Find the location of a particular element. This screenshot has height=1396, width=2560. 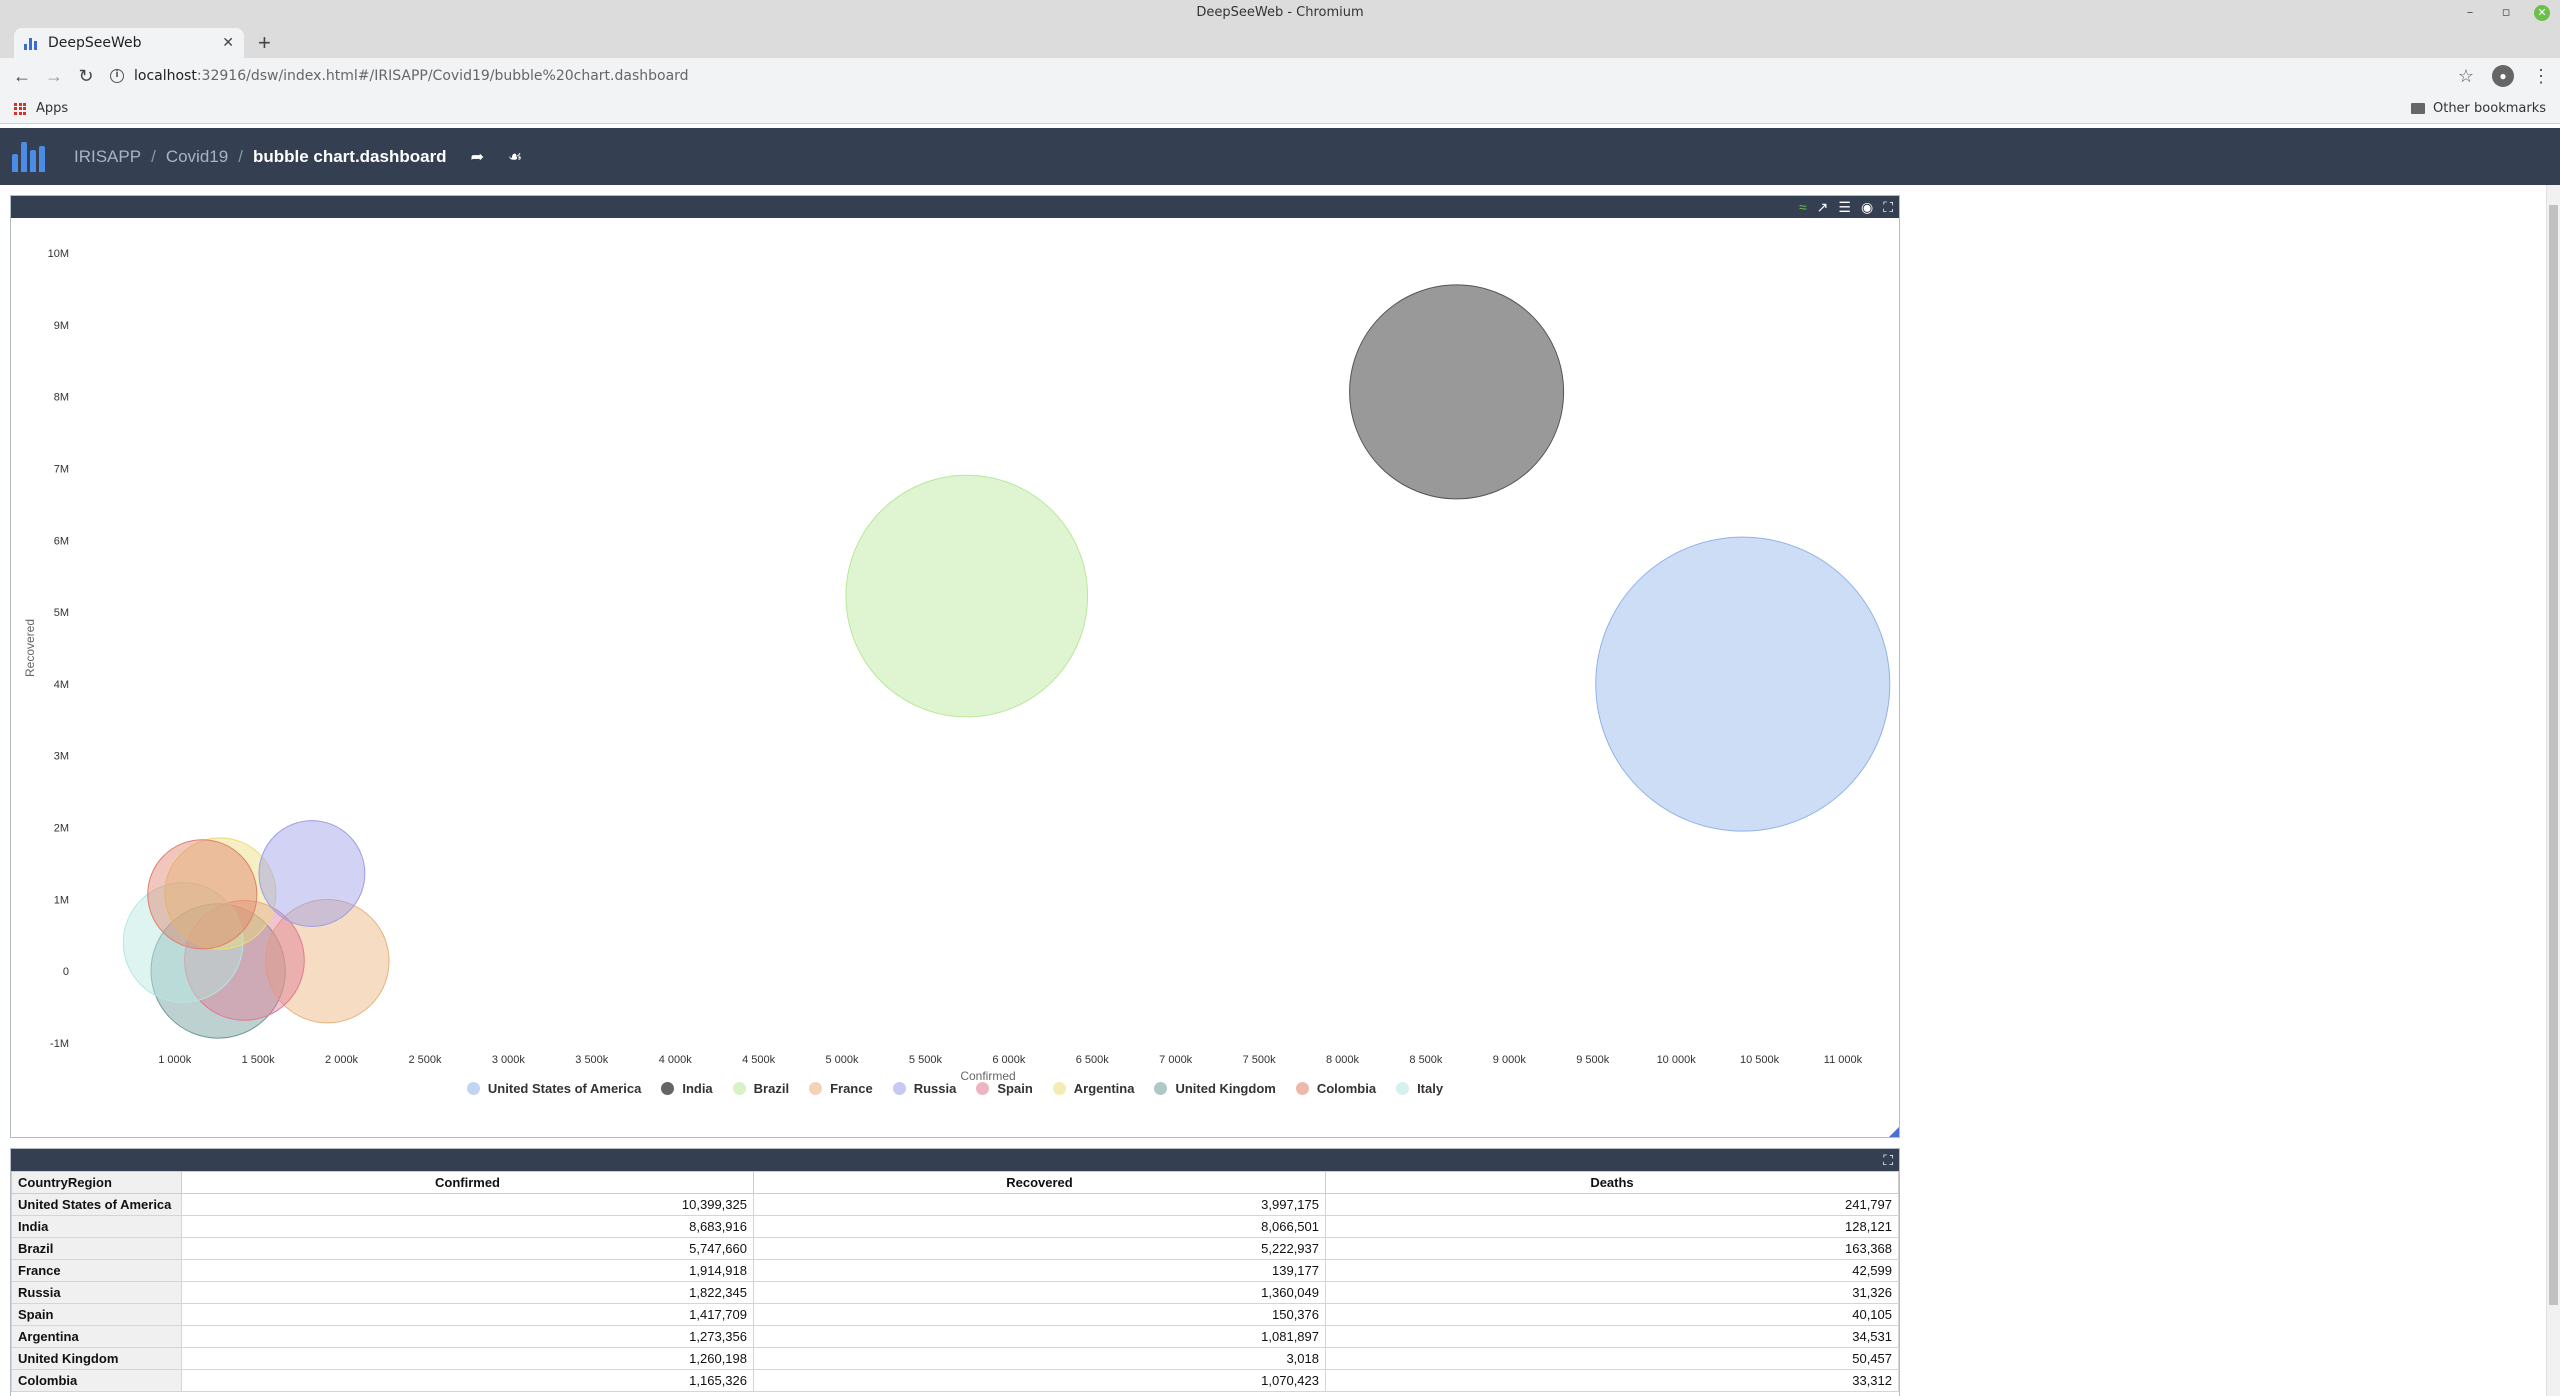

legend-item: United Kingdom is located at coordinates (1215, 1088).